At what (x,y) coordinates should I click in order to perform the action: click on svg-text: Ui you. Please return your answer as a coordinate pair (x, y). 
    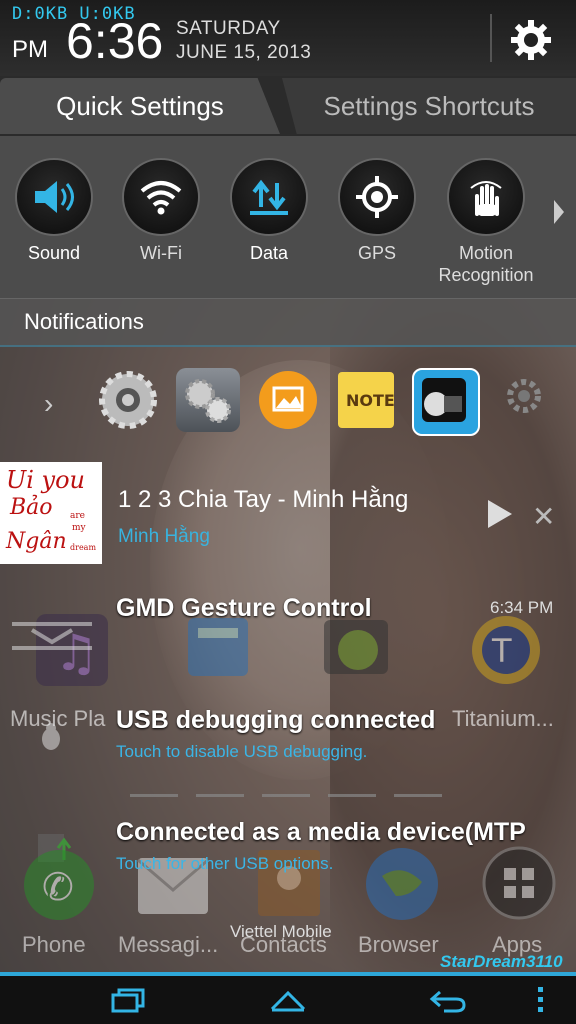
    Looking at the image, I should click on (45, 480).